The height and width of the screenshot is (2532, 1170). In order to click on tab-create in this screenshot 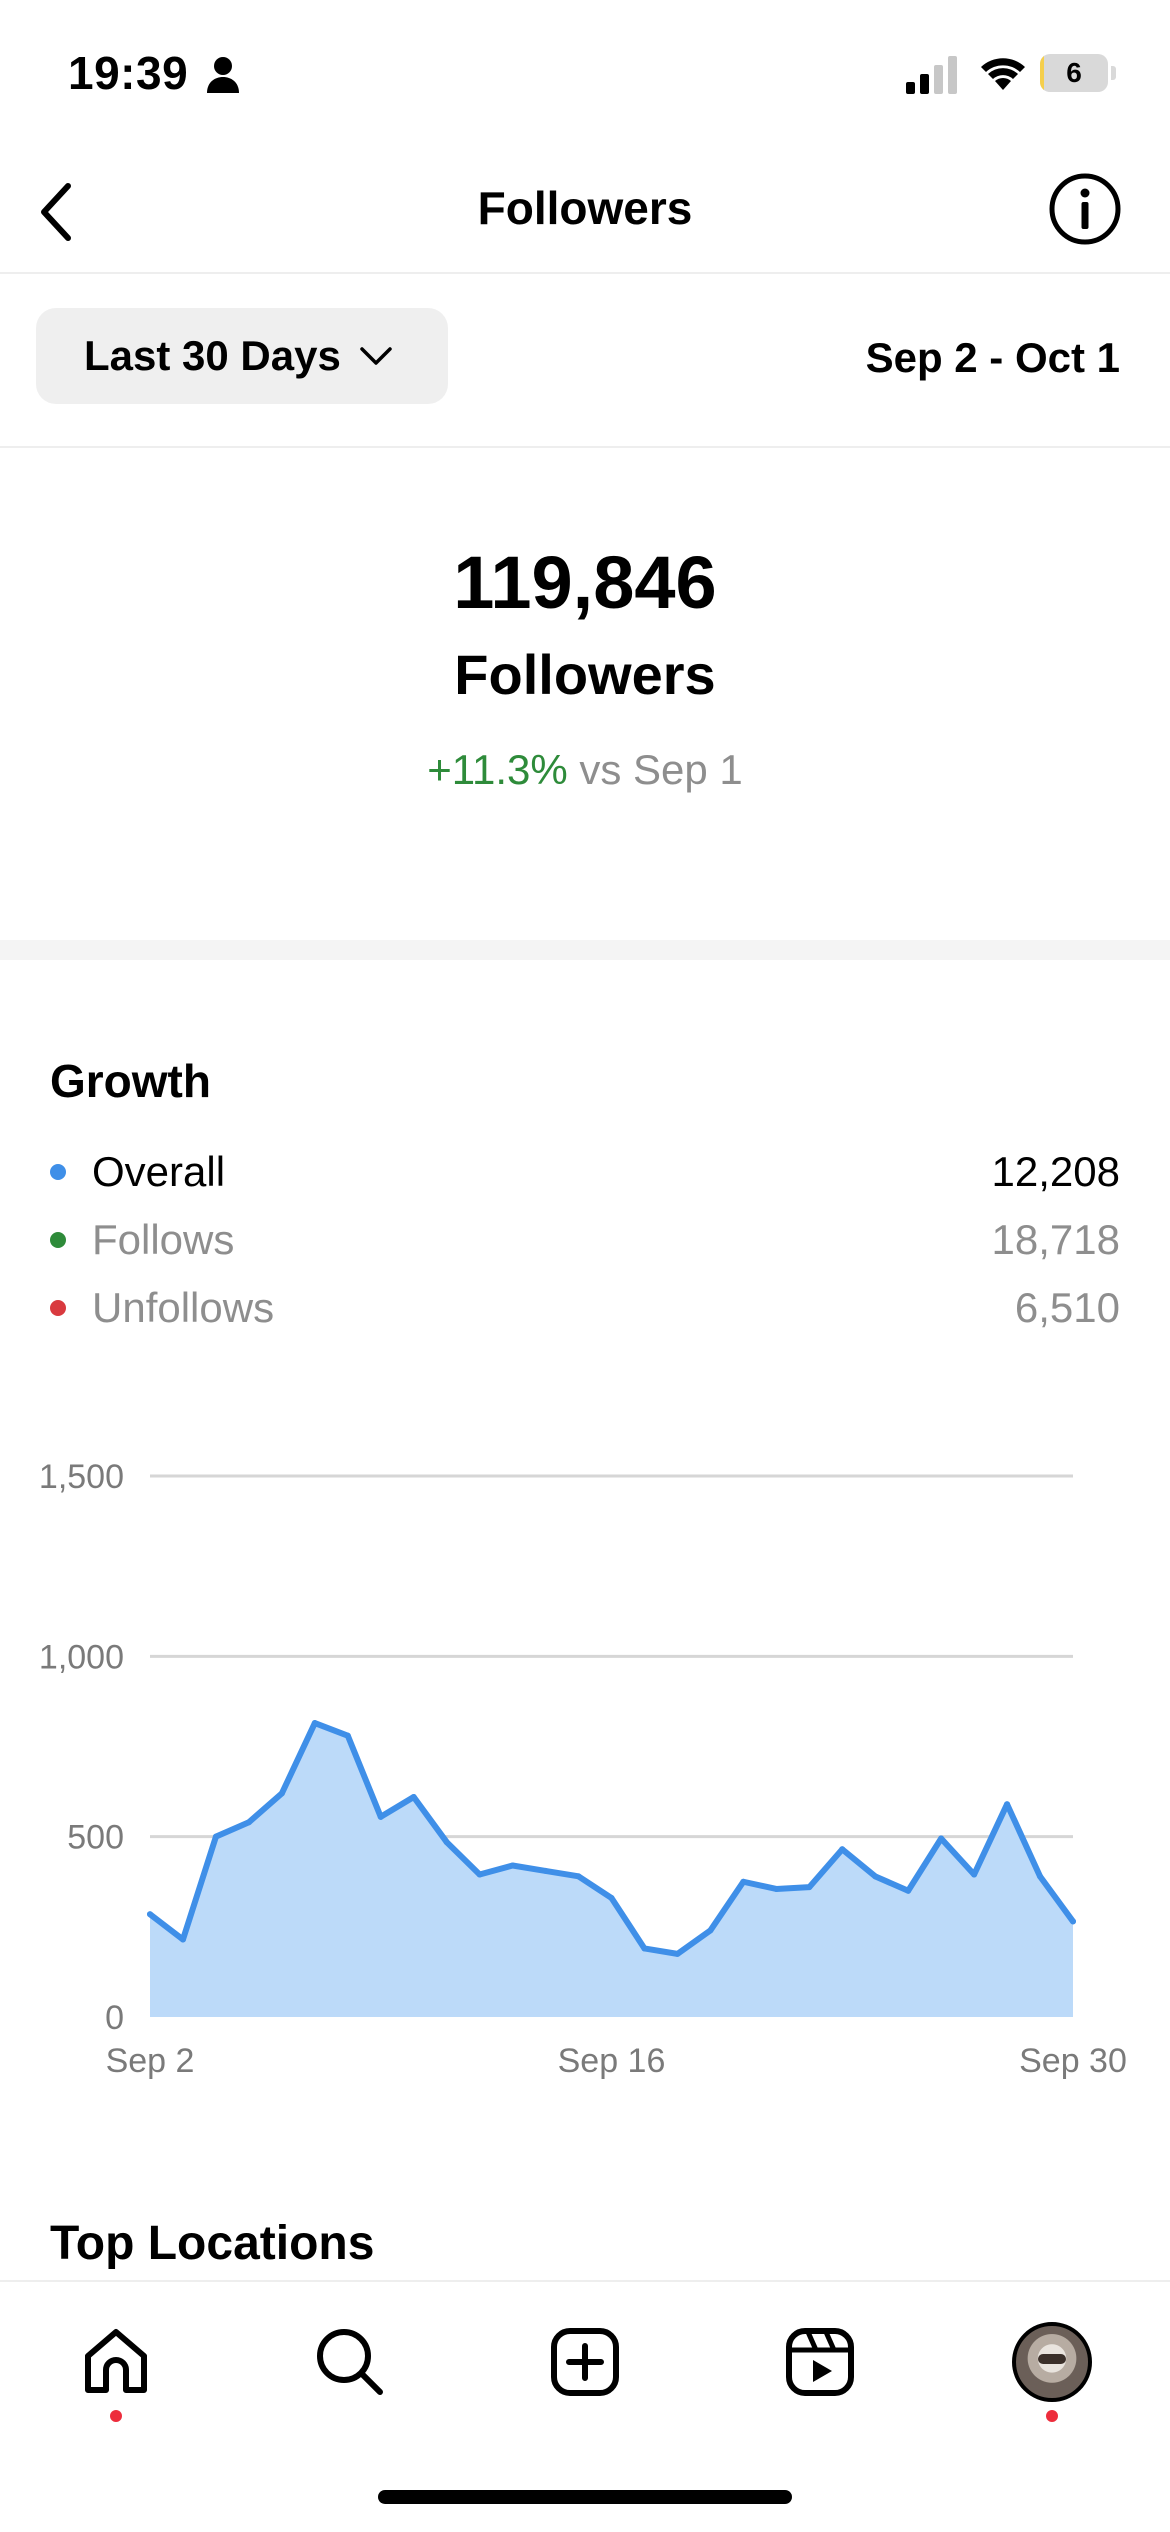, I will do `click(585, 2362)`.